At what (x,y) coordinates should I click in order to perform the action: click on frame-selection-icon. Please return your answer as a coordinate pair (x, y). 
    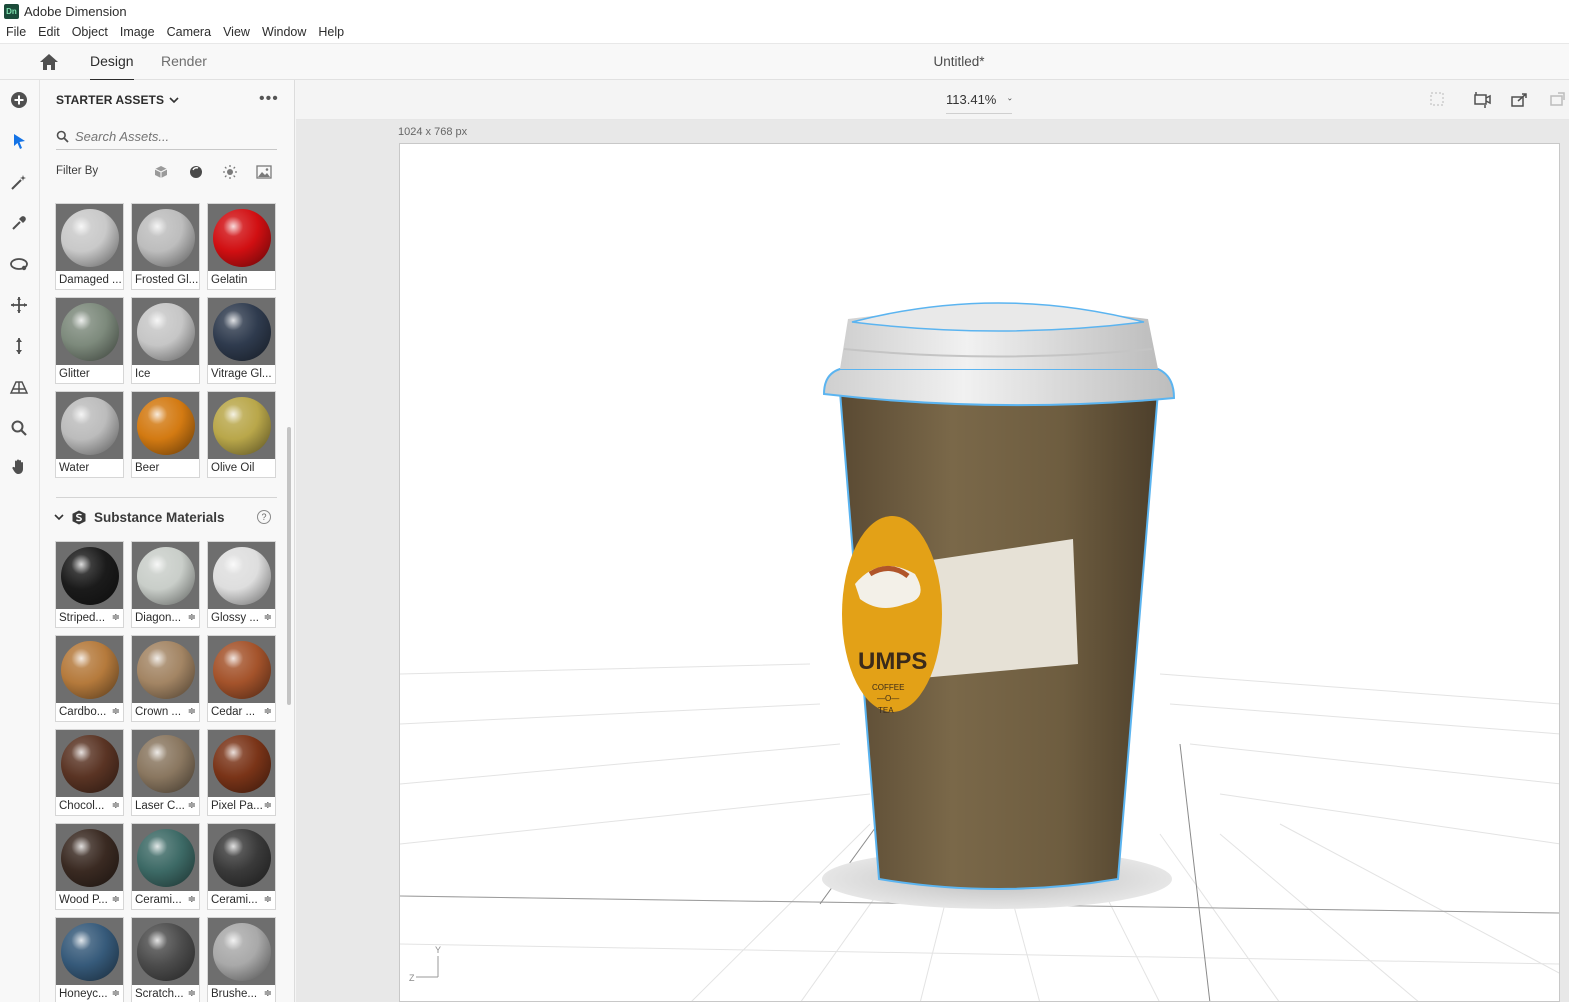
    Looking at the image, I should click on (1439, 100).